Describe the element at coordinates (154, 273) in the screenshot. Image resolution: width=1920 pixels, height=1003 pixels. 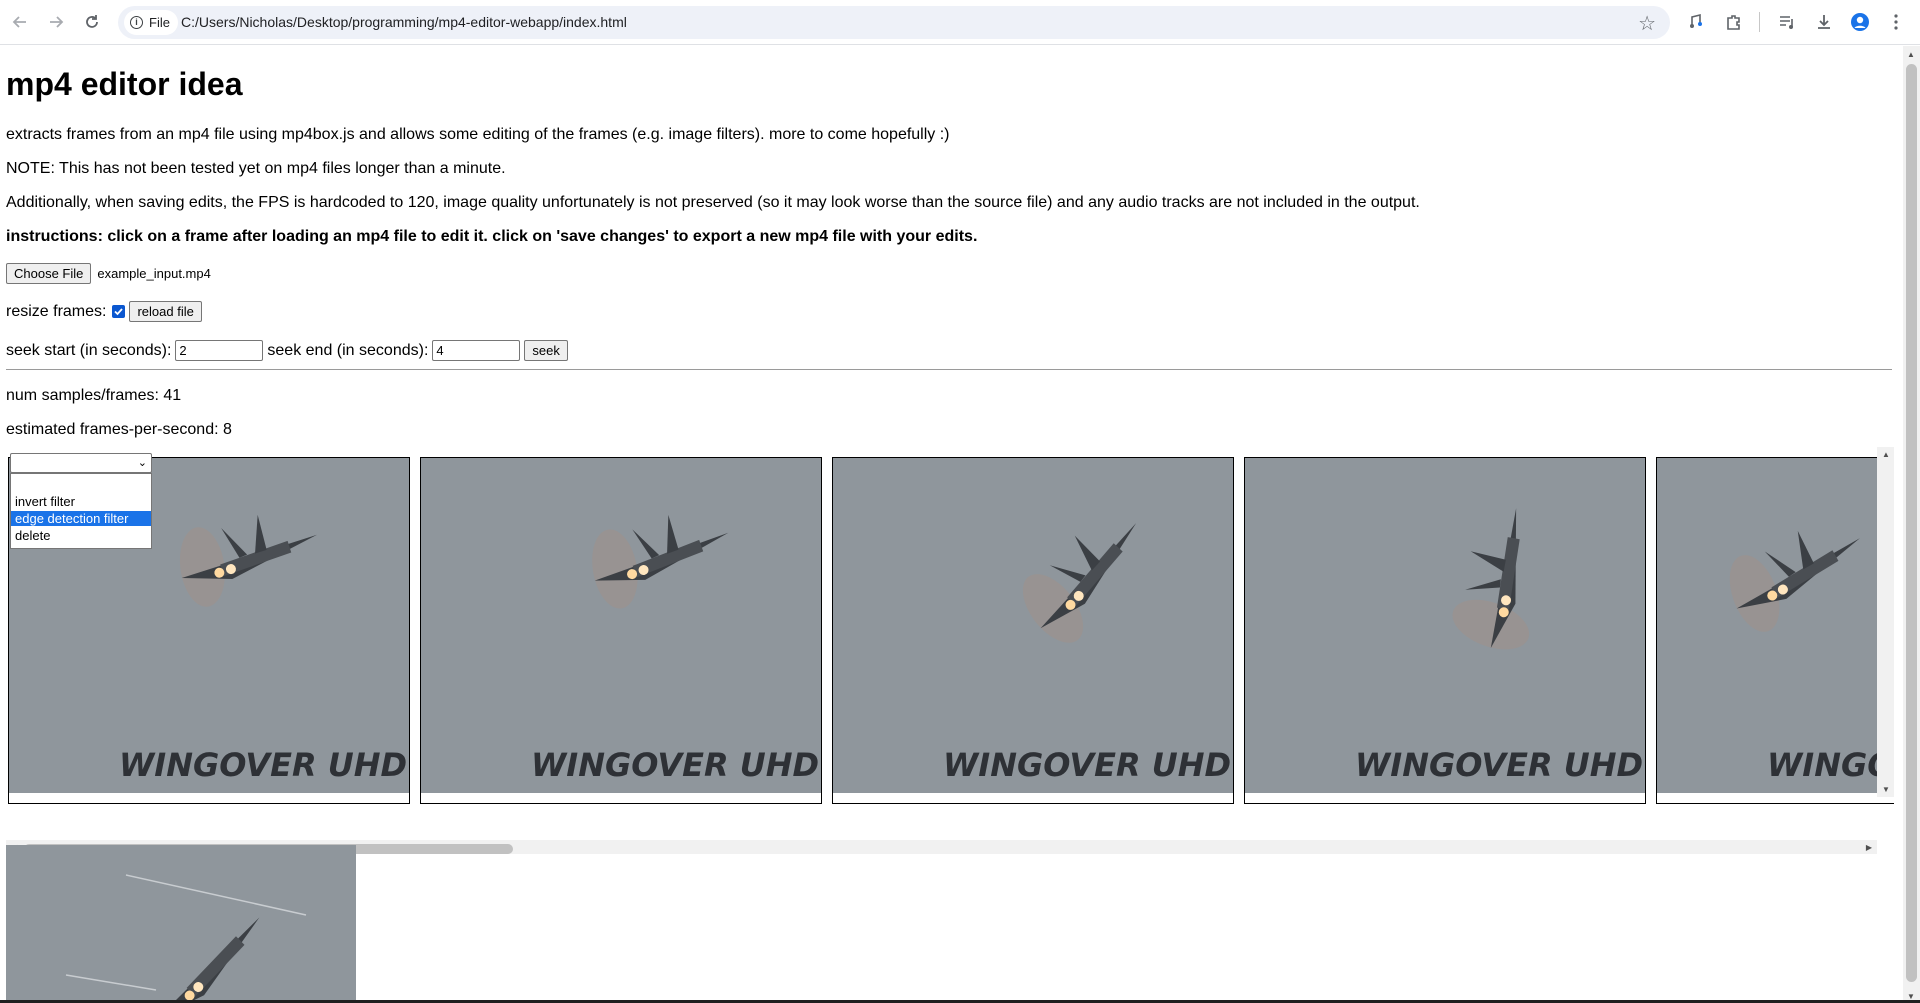
I see `file-name: example_input.mp4` at that location.